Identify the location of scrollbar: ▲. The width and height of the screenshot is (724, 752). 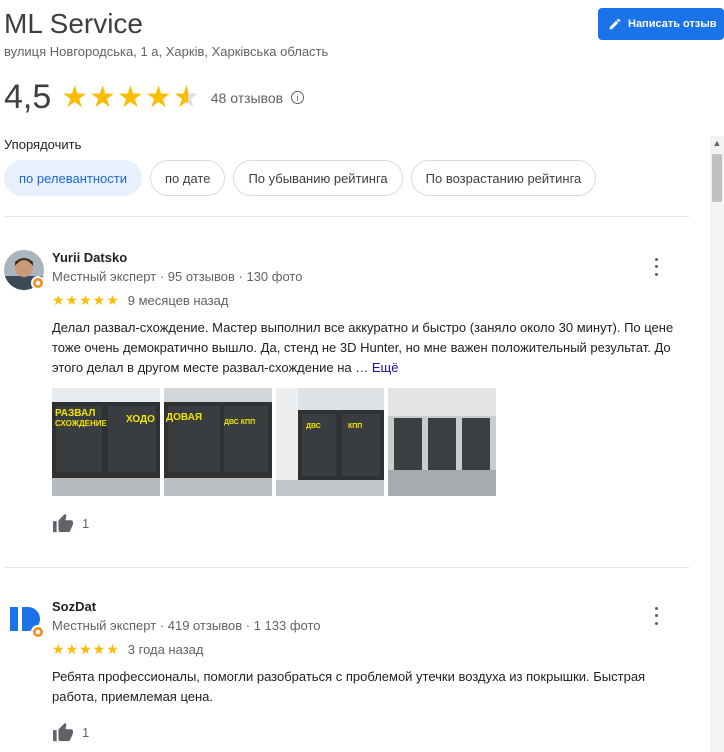
(717, 444).